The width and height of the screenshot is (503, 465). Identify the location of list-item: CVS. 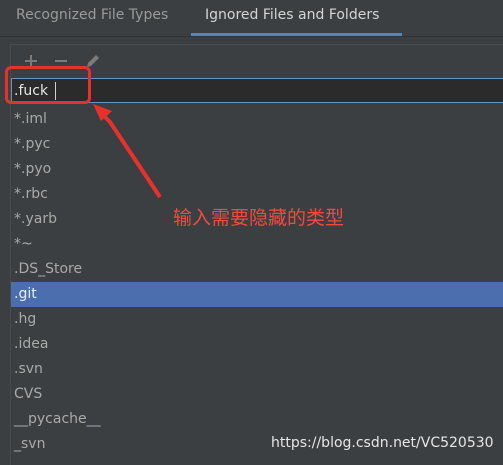
(257, 394).